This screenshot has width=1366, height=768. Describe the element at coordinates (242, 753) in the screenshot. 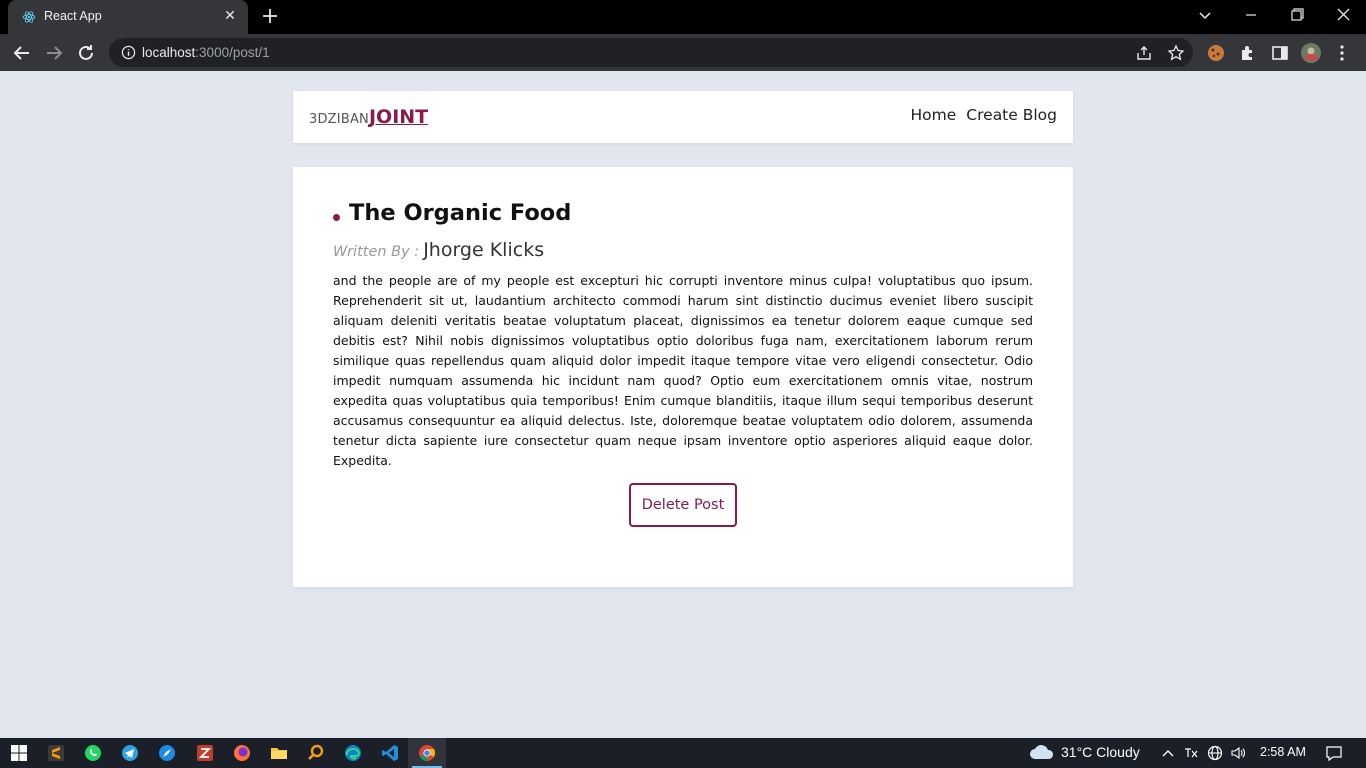

I see `firefox-icon` at that location.